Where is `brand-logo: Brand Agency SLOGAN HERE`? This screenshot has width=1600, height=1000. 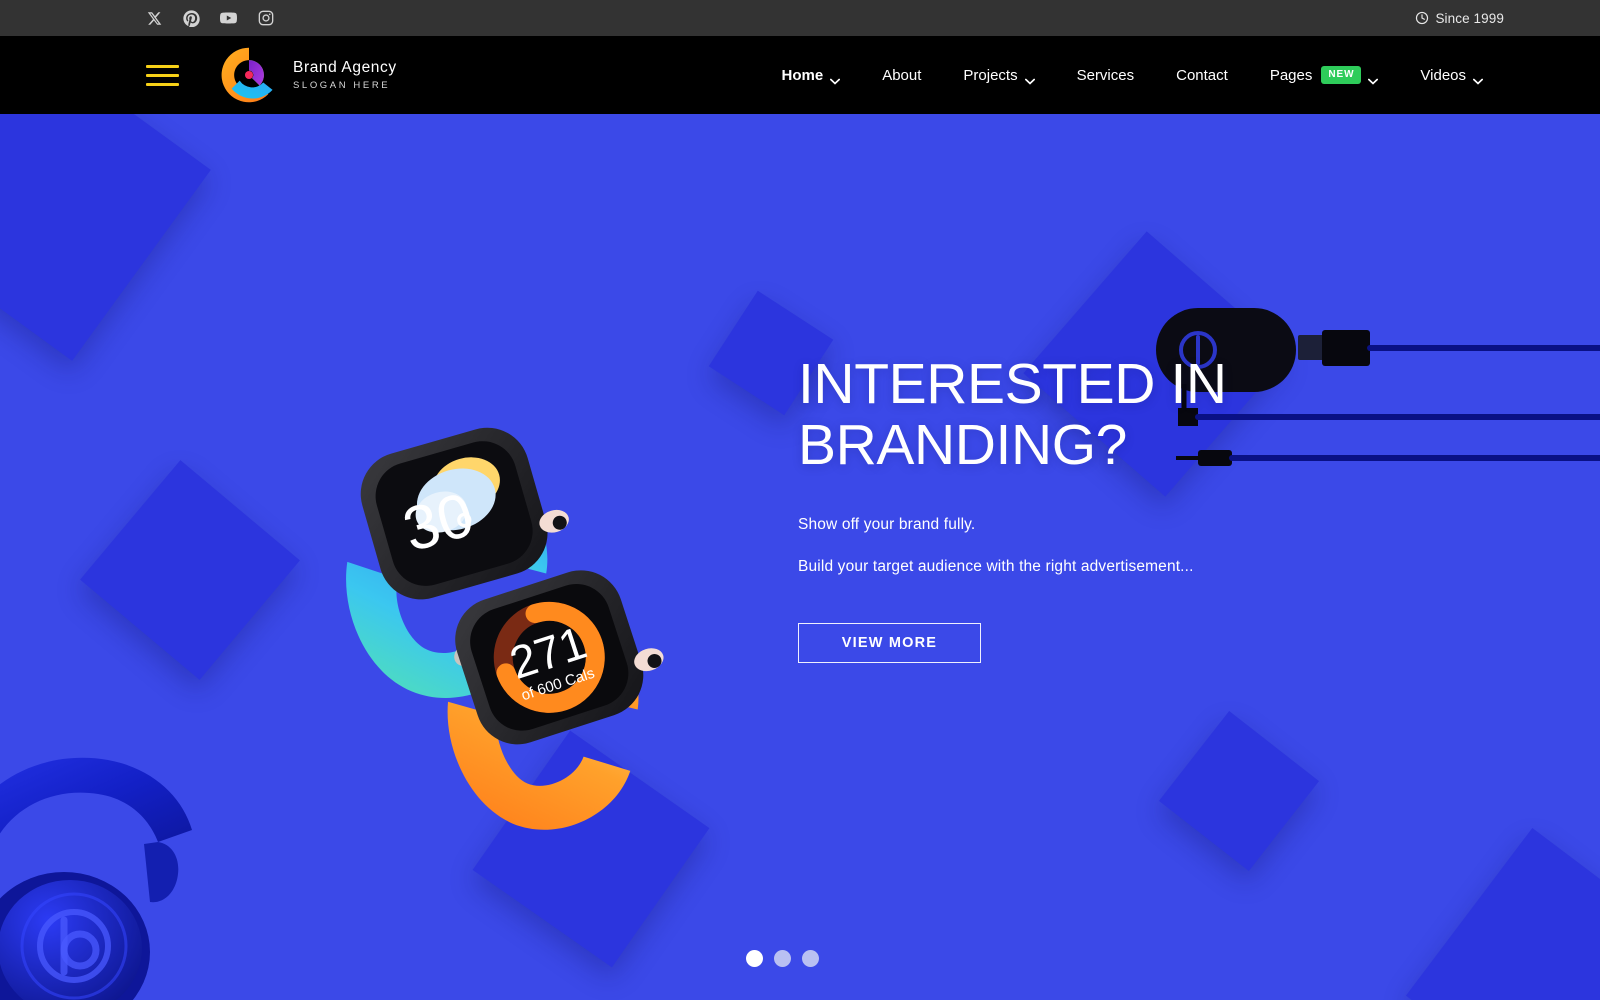 brand-logo: Brand Agency SLOGAN HERE is located at coordinates (307, 75).